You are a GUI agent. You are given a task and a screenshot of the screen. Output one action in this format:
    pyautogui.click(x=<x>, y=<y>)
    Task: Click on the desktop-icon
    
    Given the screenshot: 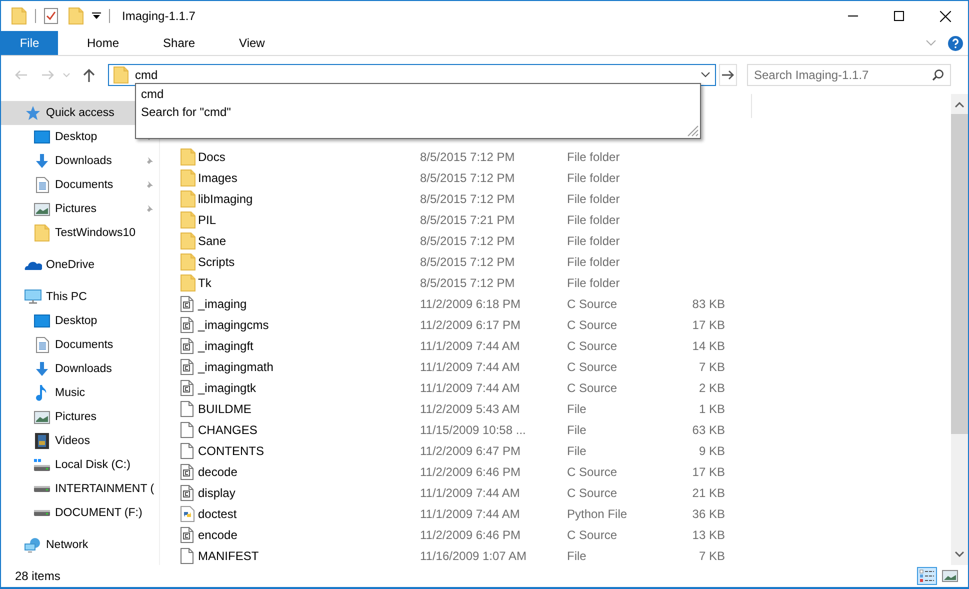 What is the action you would take?
    pyautogui.click(x=42, y=137)
    